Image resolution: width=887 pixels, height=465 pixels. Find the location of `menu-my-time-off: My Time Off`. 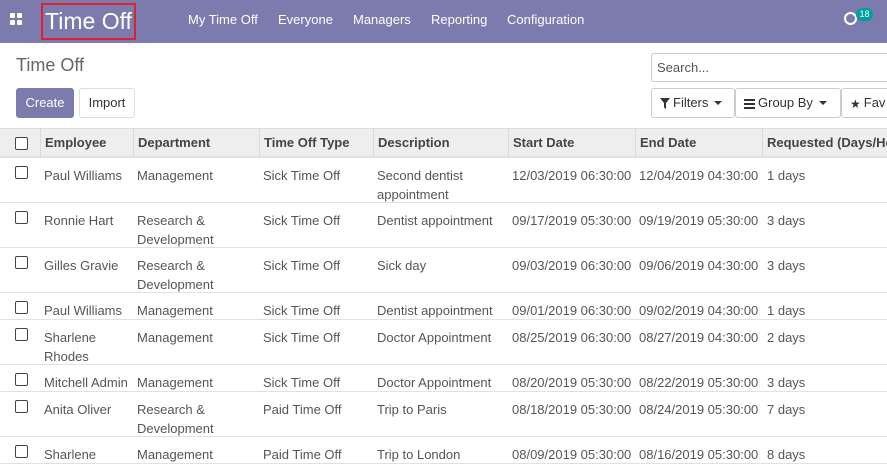

menu-my-time-off: My Time Off is located at coordinates (223, 21).